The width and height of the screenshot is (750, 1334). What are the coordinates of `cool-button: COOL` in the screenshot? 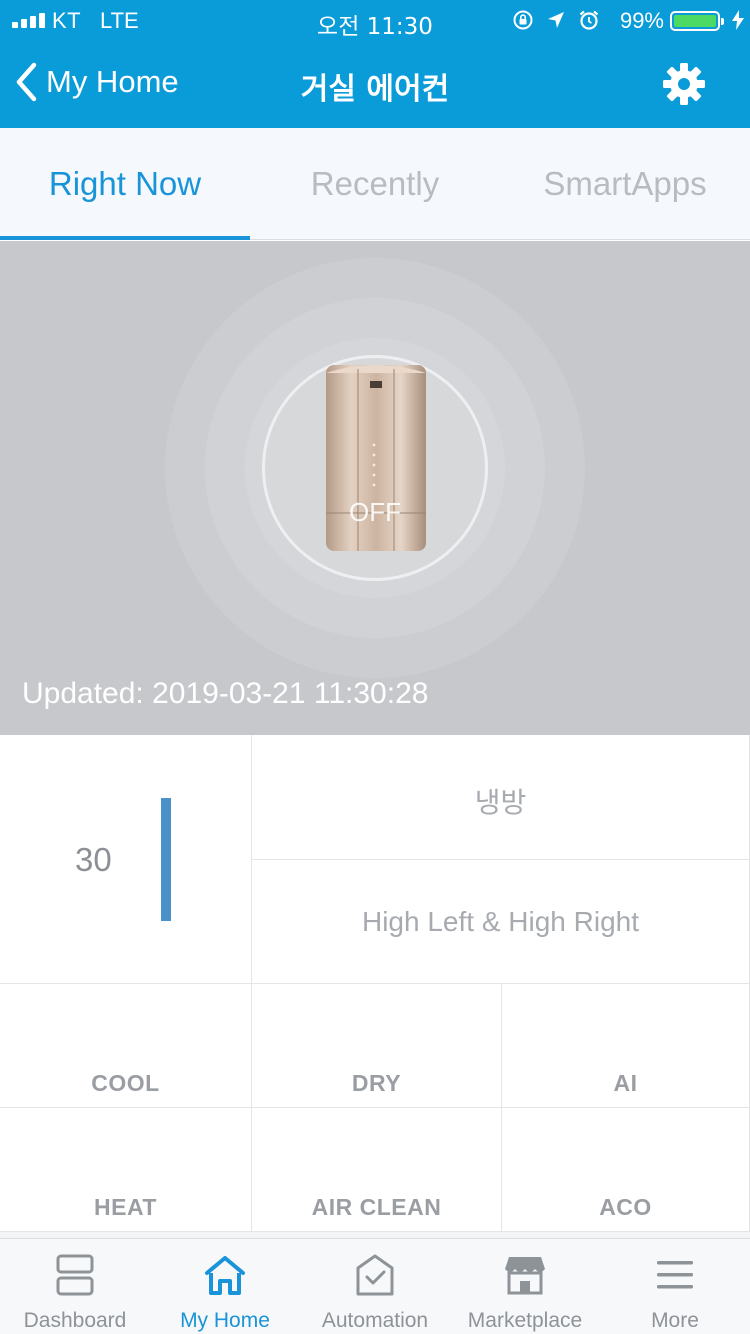 It's located at (126, 1046).